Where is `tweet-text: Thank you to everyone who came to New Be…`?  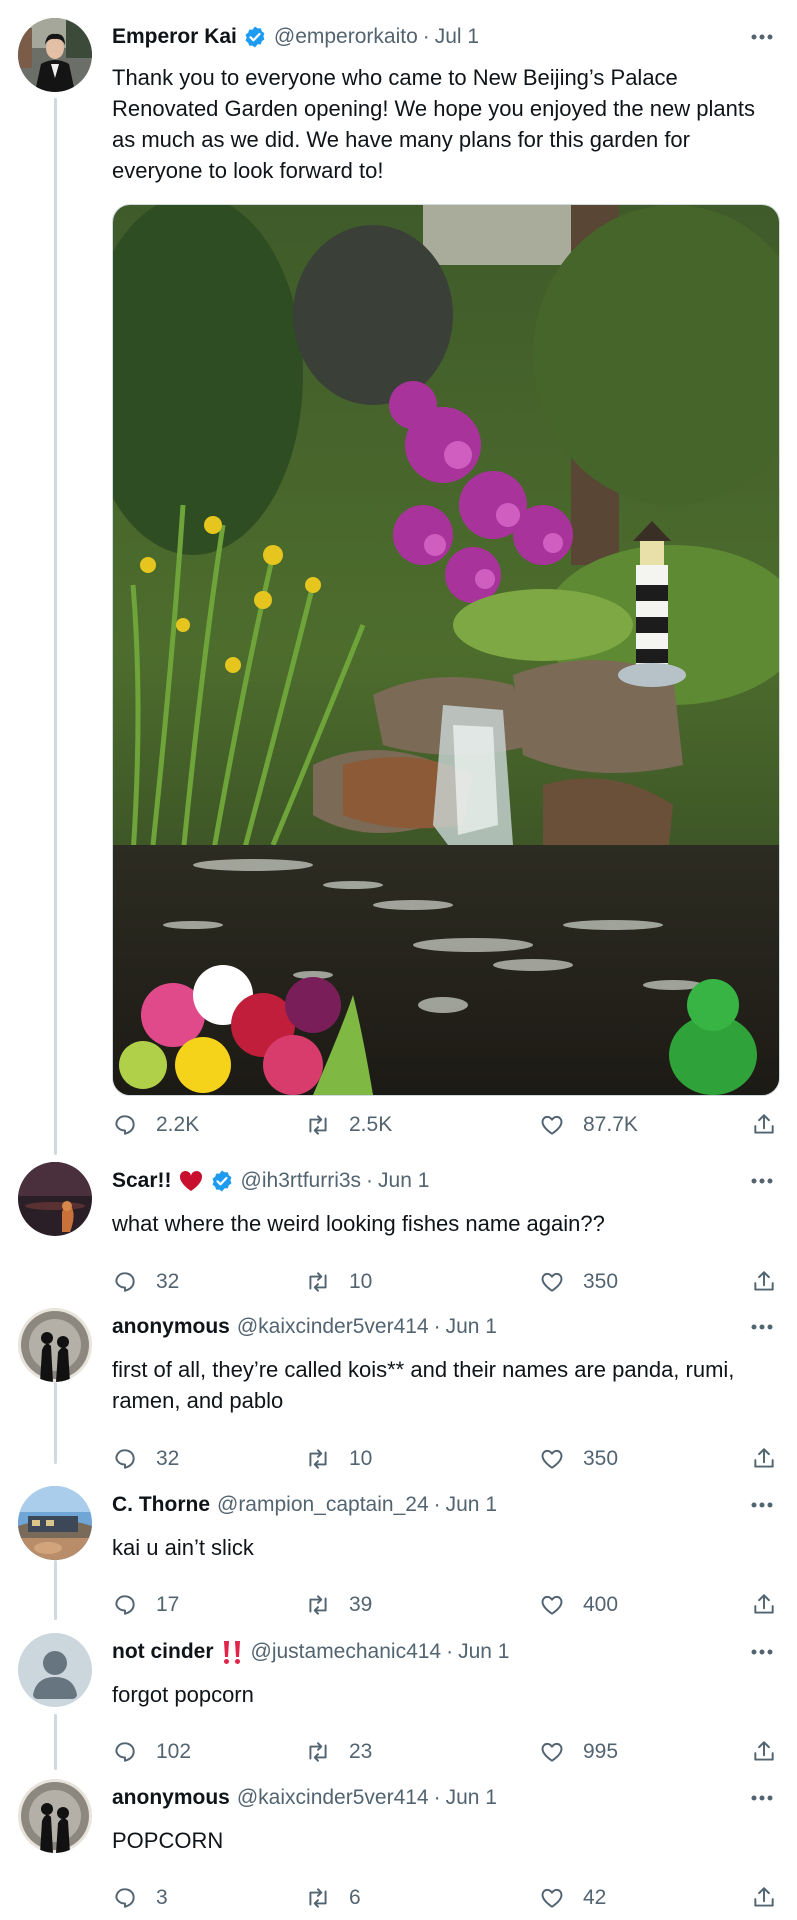 tweet-text: Thank you to everyone who came to New Be… is located at coordinates (433, 124).